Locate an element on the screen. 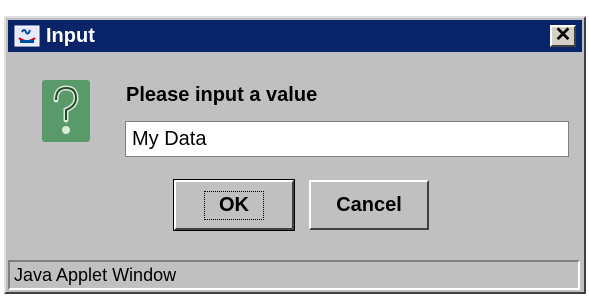  cancel-button: Cancel is located at coordinates (369, 205).